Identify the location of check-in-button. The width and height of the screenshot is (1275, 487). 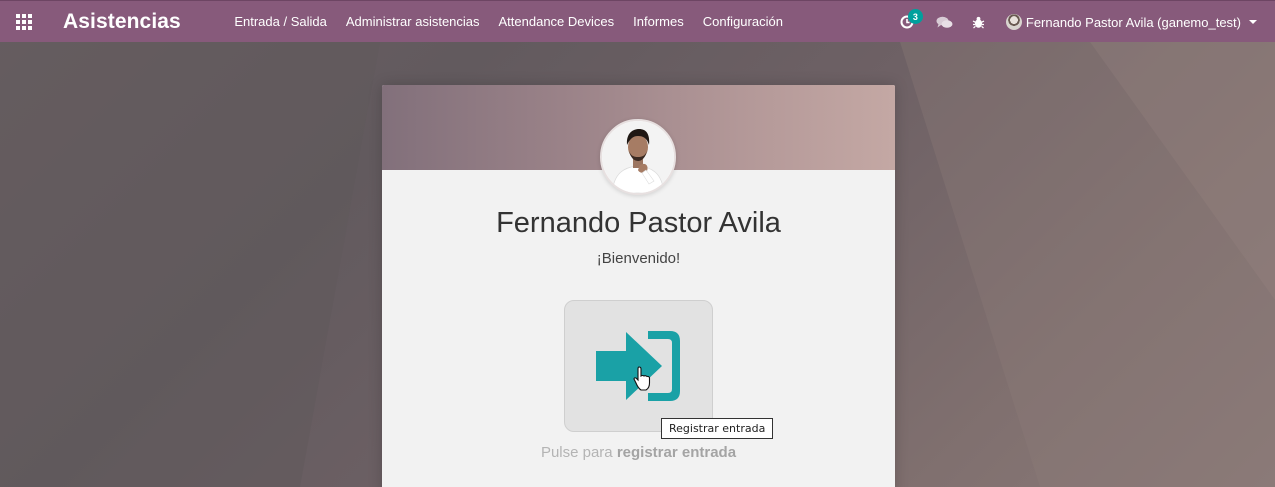
(638, 366).